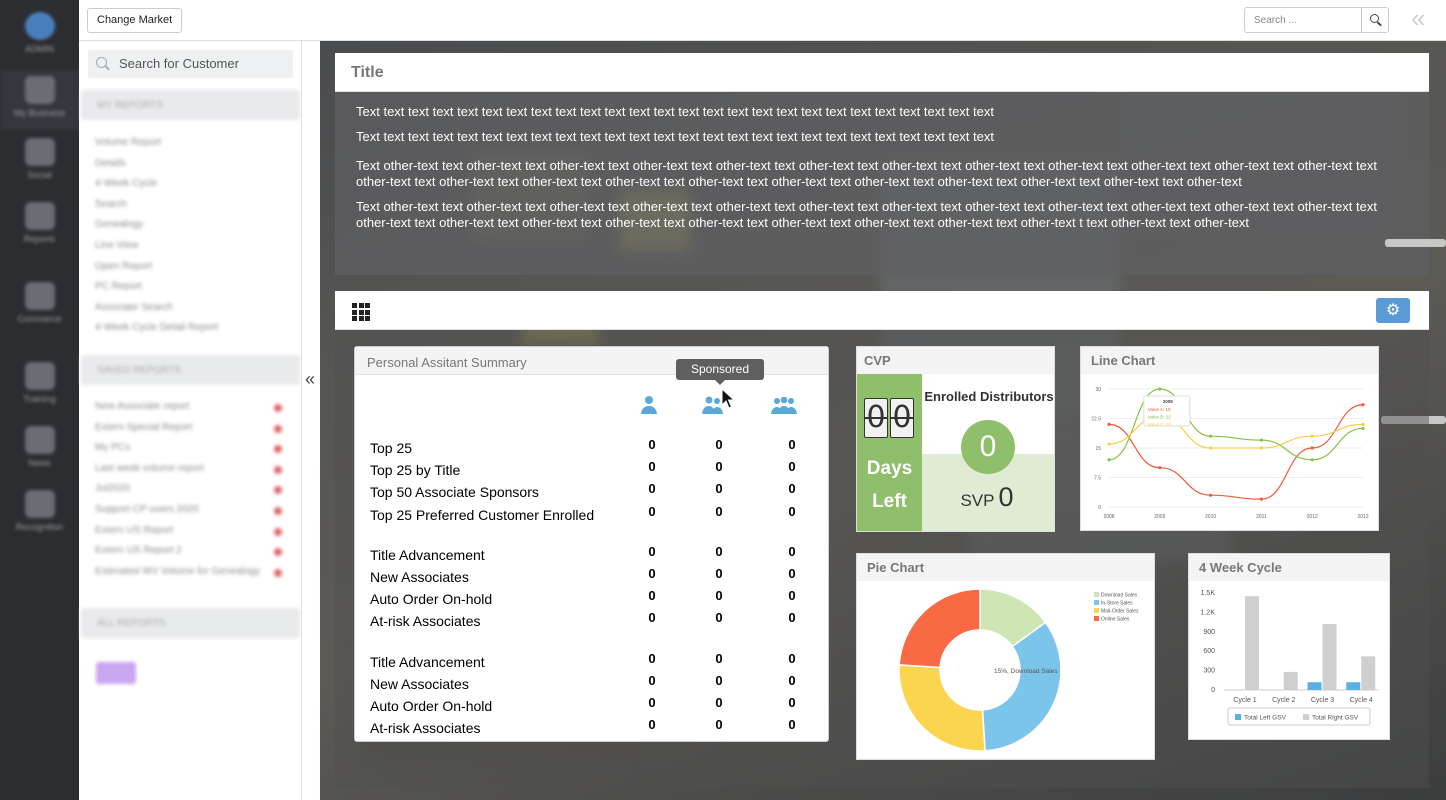  I want to click on tooltip-line: Value A: 10, so click(1159, 409).